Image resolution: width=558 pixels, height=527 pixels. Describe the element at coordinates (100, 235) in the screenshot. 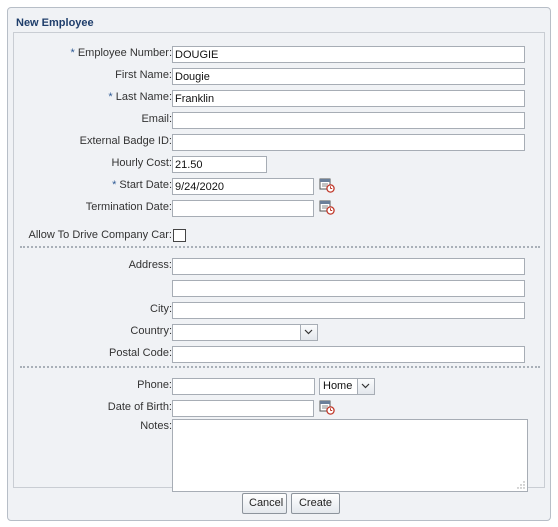

I see `company-car-label: Allow To Drive Company Car:` at that location.